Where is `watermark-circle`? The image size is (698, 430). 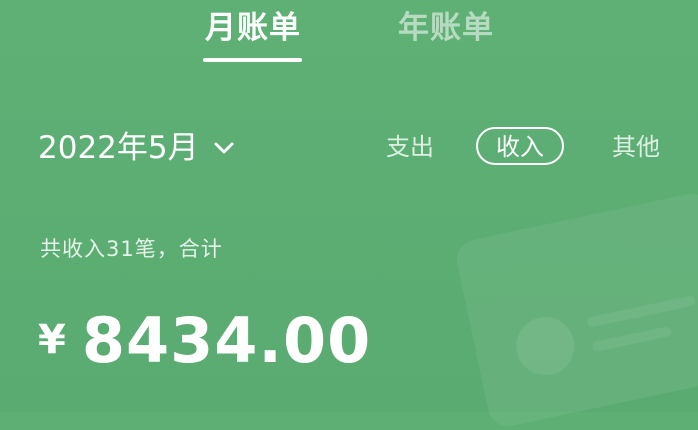
watermark-circle is located at coordinates (545, 346).